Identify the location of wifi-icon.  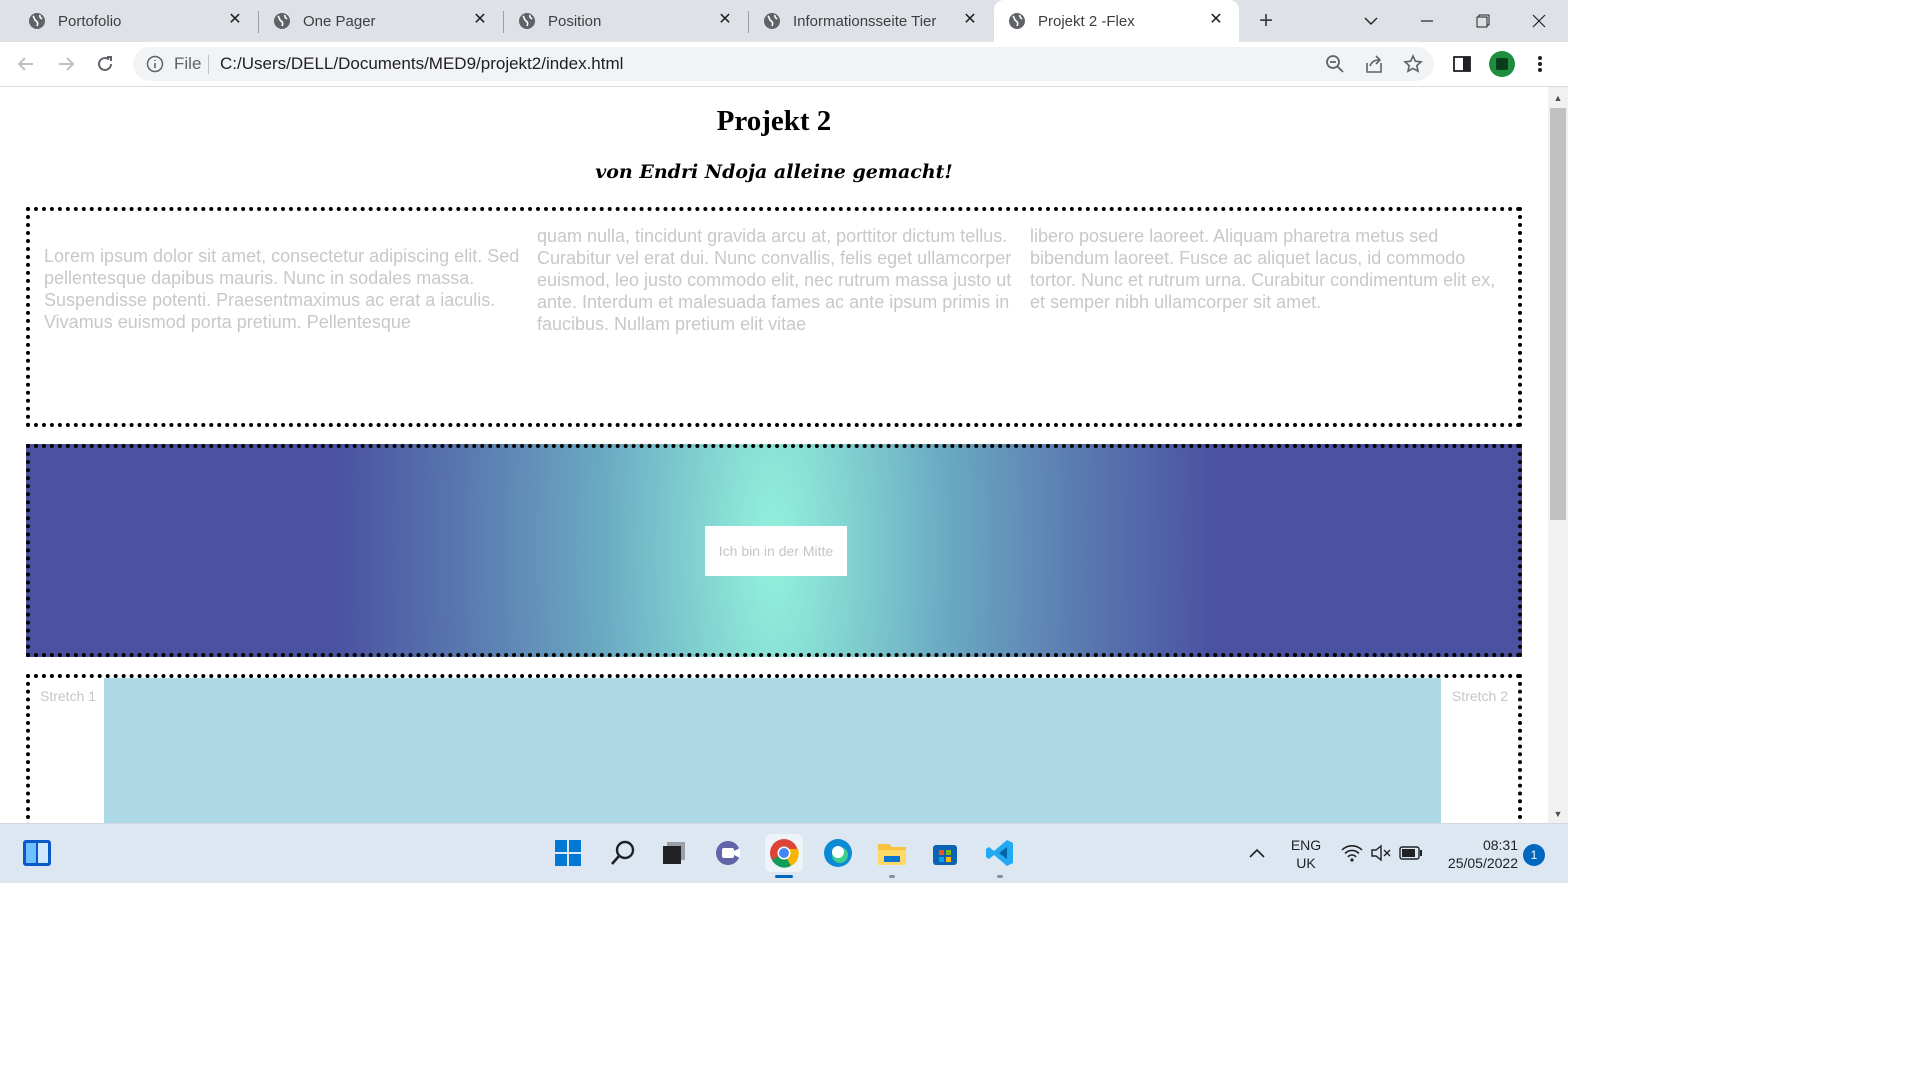
(1352, 853).